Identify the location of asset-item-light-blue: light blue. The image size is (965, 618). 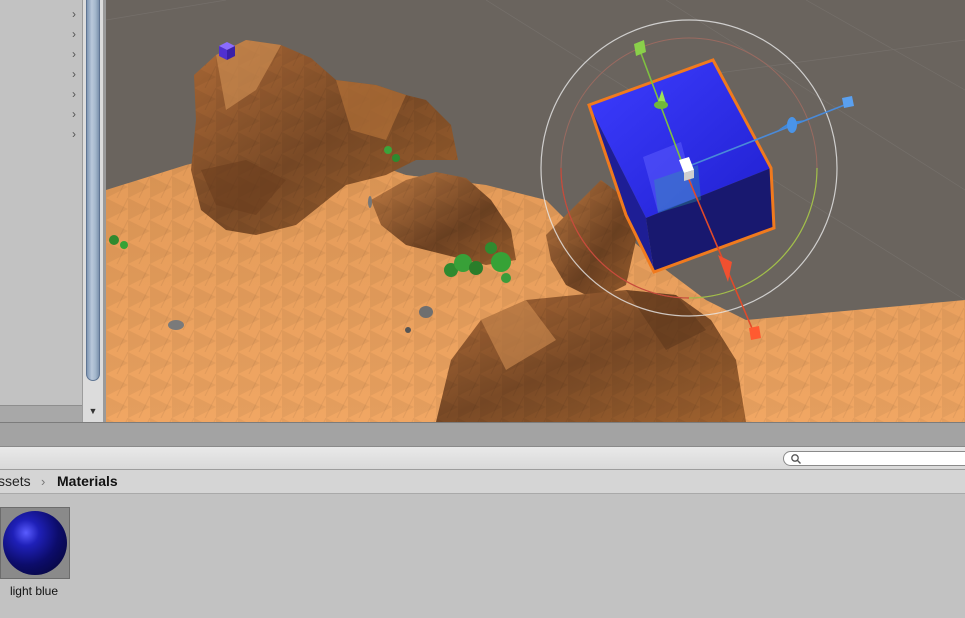
(36, 557).